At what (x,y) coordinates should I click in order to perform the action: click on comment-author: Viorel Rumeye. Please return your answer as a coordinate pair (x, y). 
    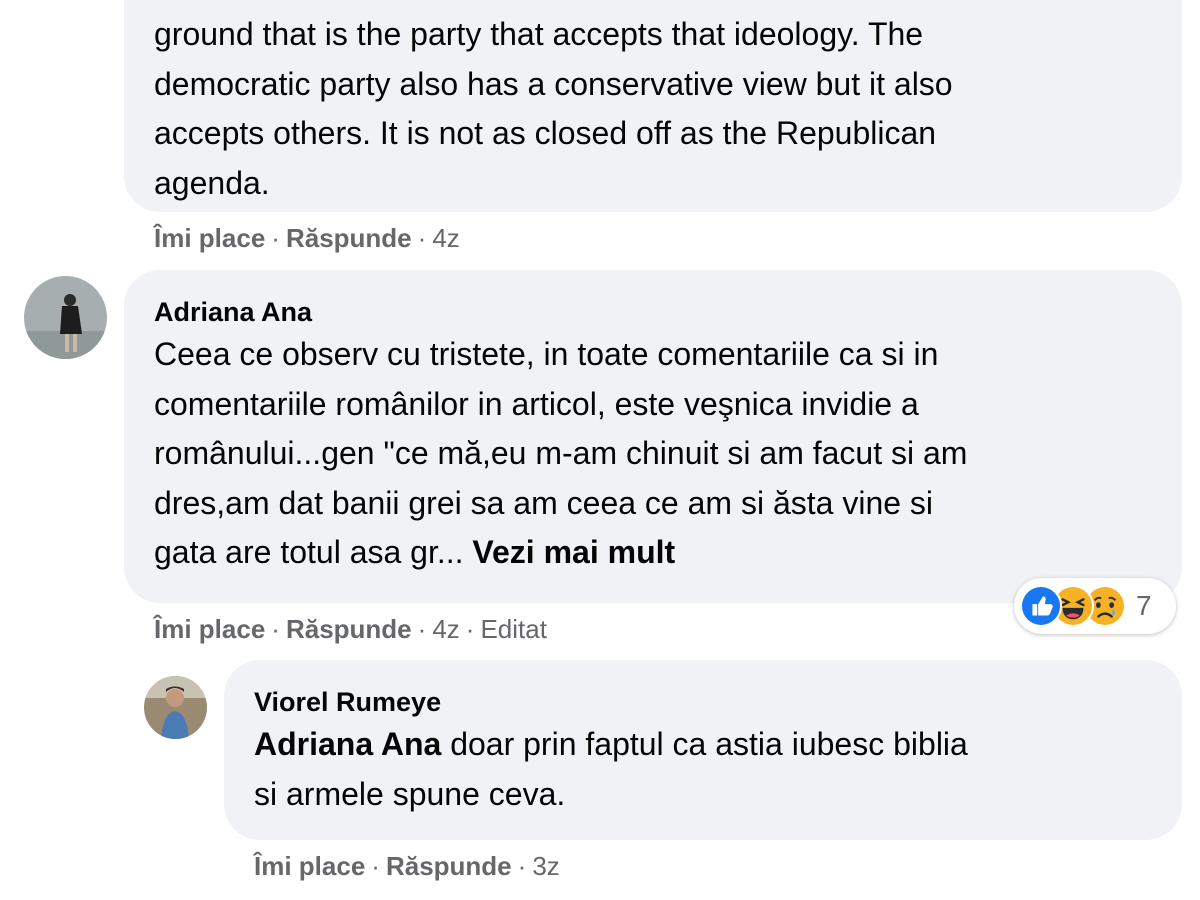
    Looking at the image, I should click on (703, 702).